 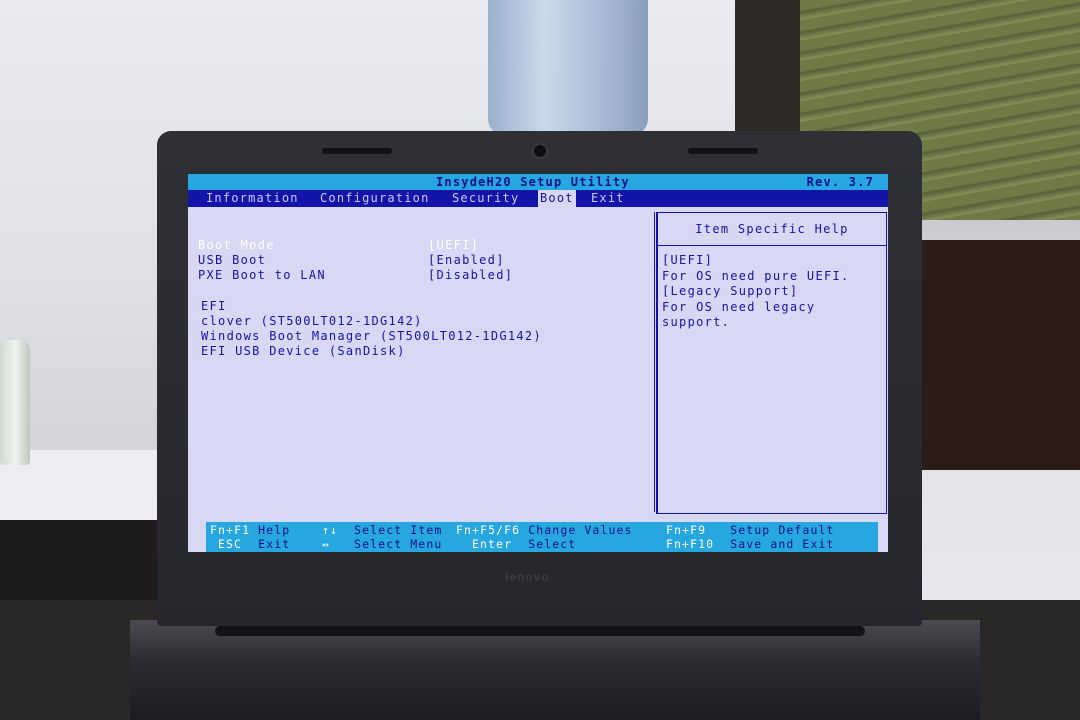 What do you see at coordinates (357, 151) in the screenshot?
I see `speaker-grille-left` at bounding box center [357, 151].